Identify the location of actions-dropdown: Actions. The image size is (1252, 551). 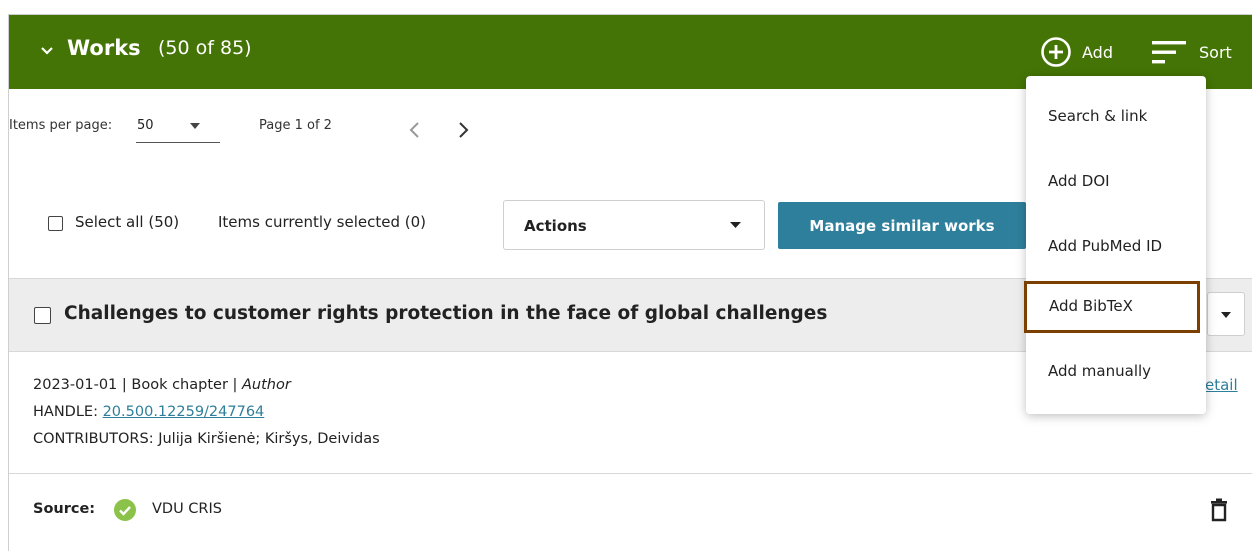
(634, 225).